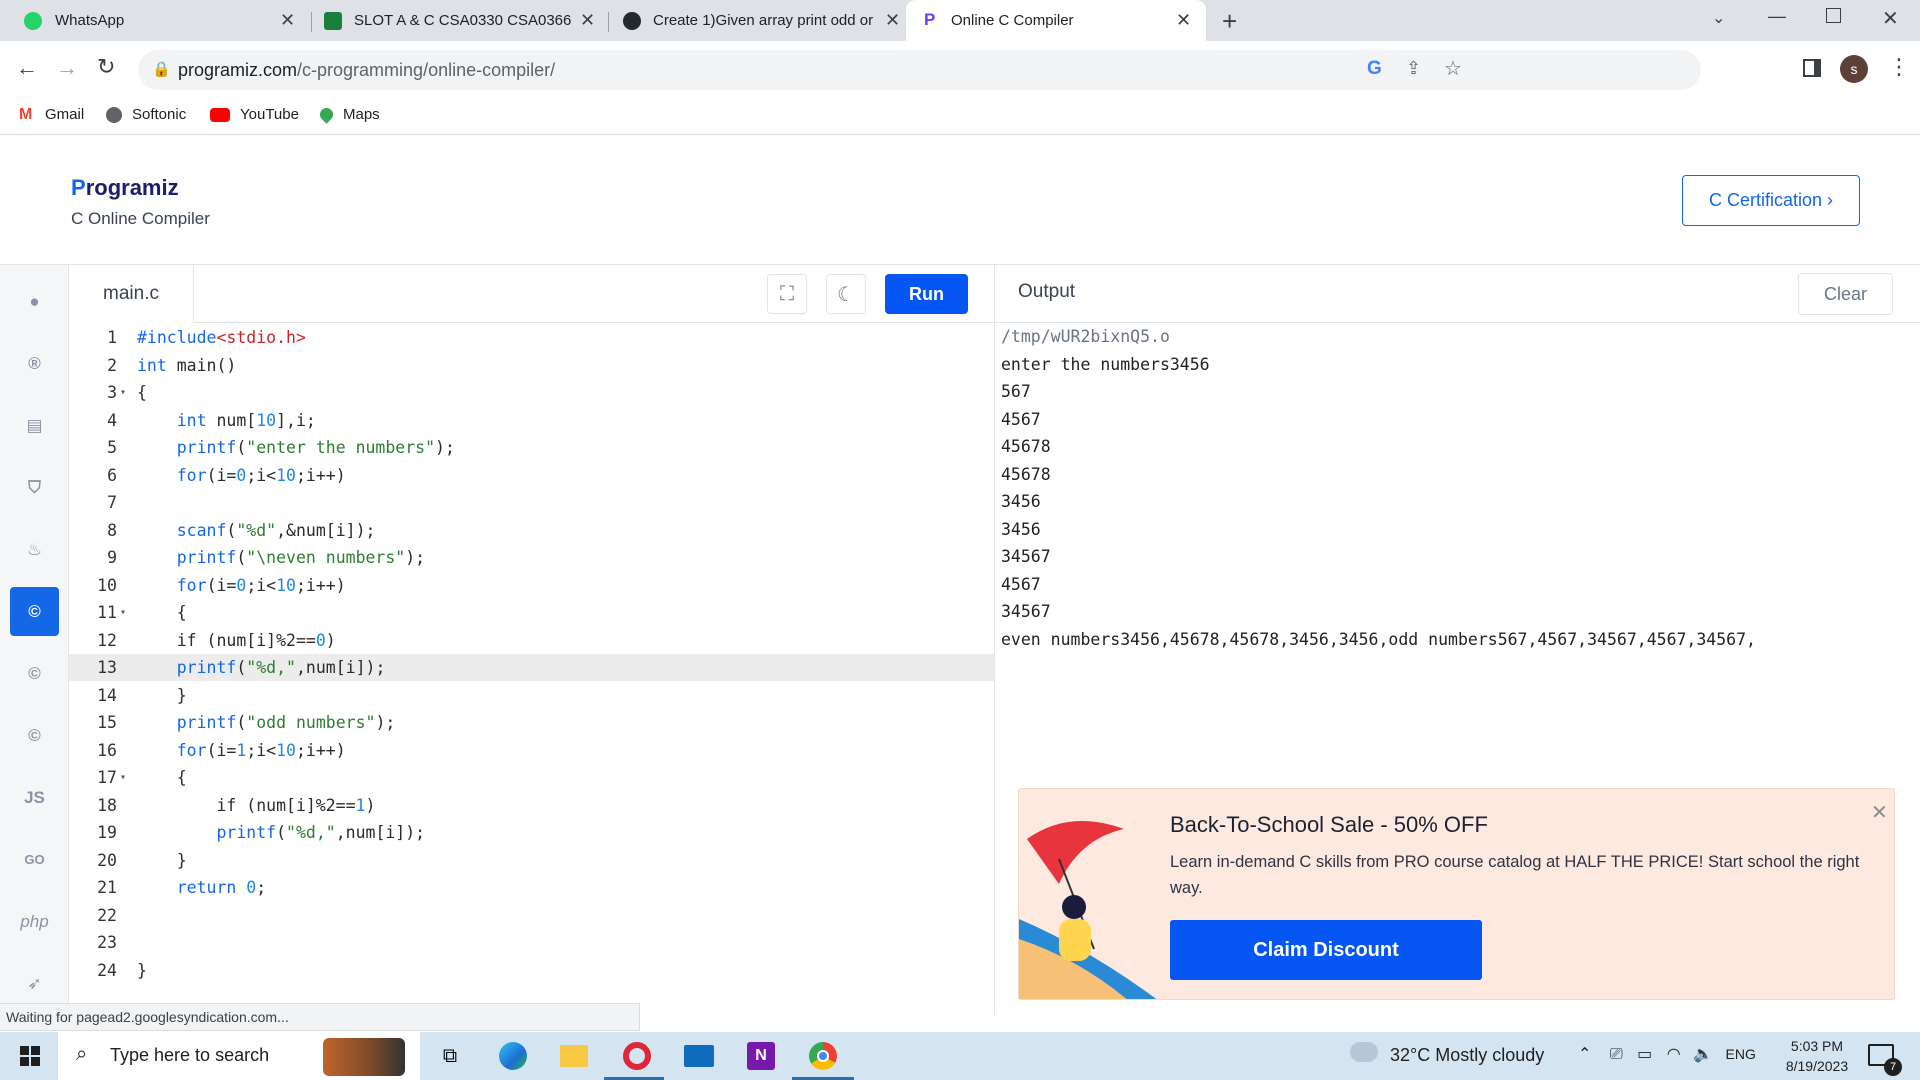 Image resolution: width=1920 pixels, height=1080 pixels. Describe the element at coordinates (531, 942) in the screenshot. I see `code-line: 23` at that location.